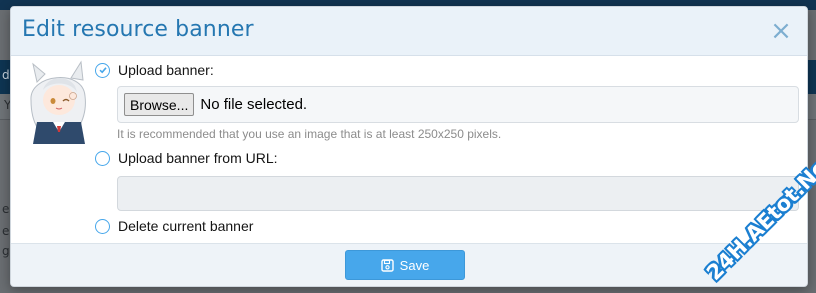 The image size is (816, 293). I want to click on watermark-logo: 24H.AEtot.Net, so click(753, 218).